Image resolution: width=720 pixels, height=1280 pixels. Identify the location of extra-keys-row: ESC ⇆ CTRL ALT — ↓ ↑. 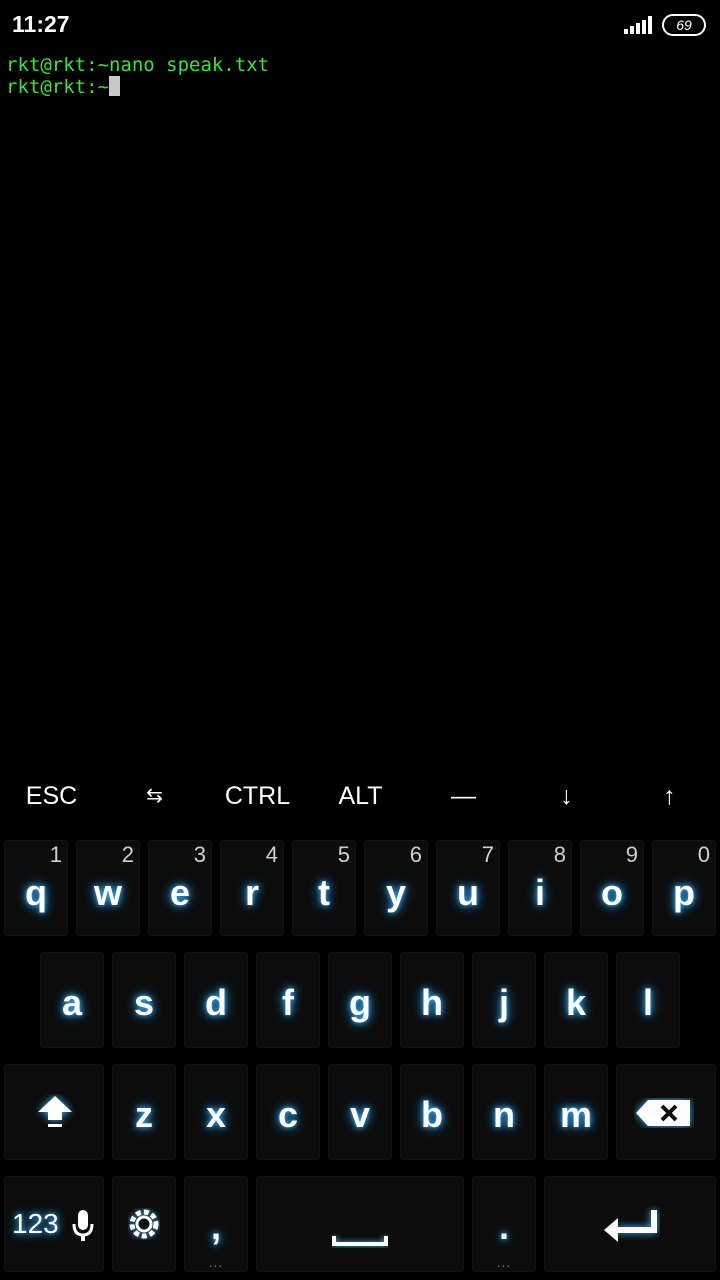
(360, 796).